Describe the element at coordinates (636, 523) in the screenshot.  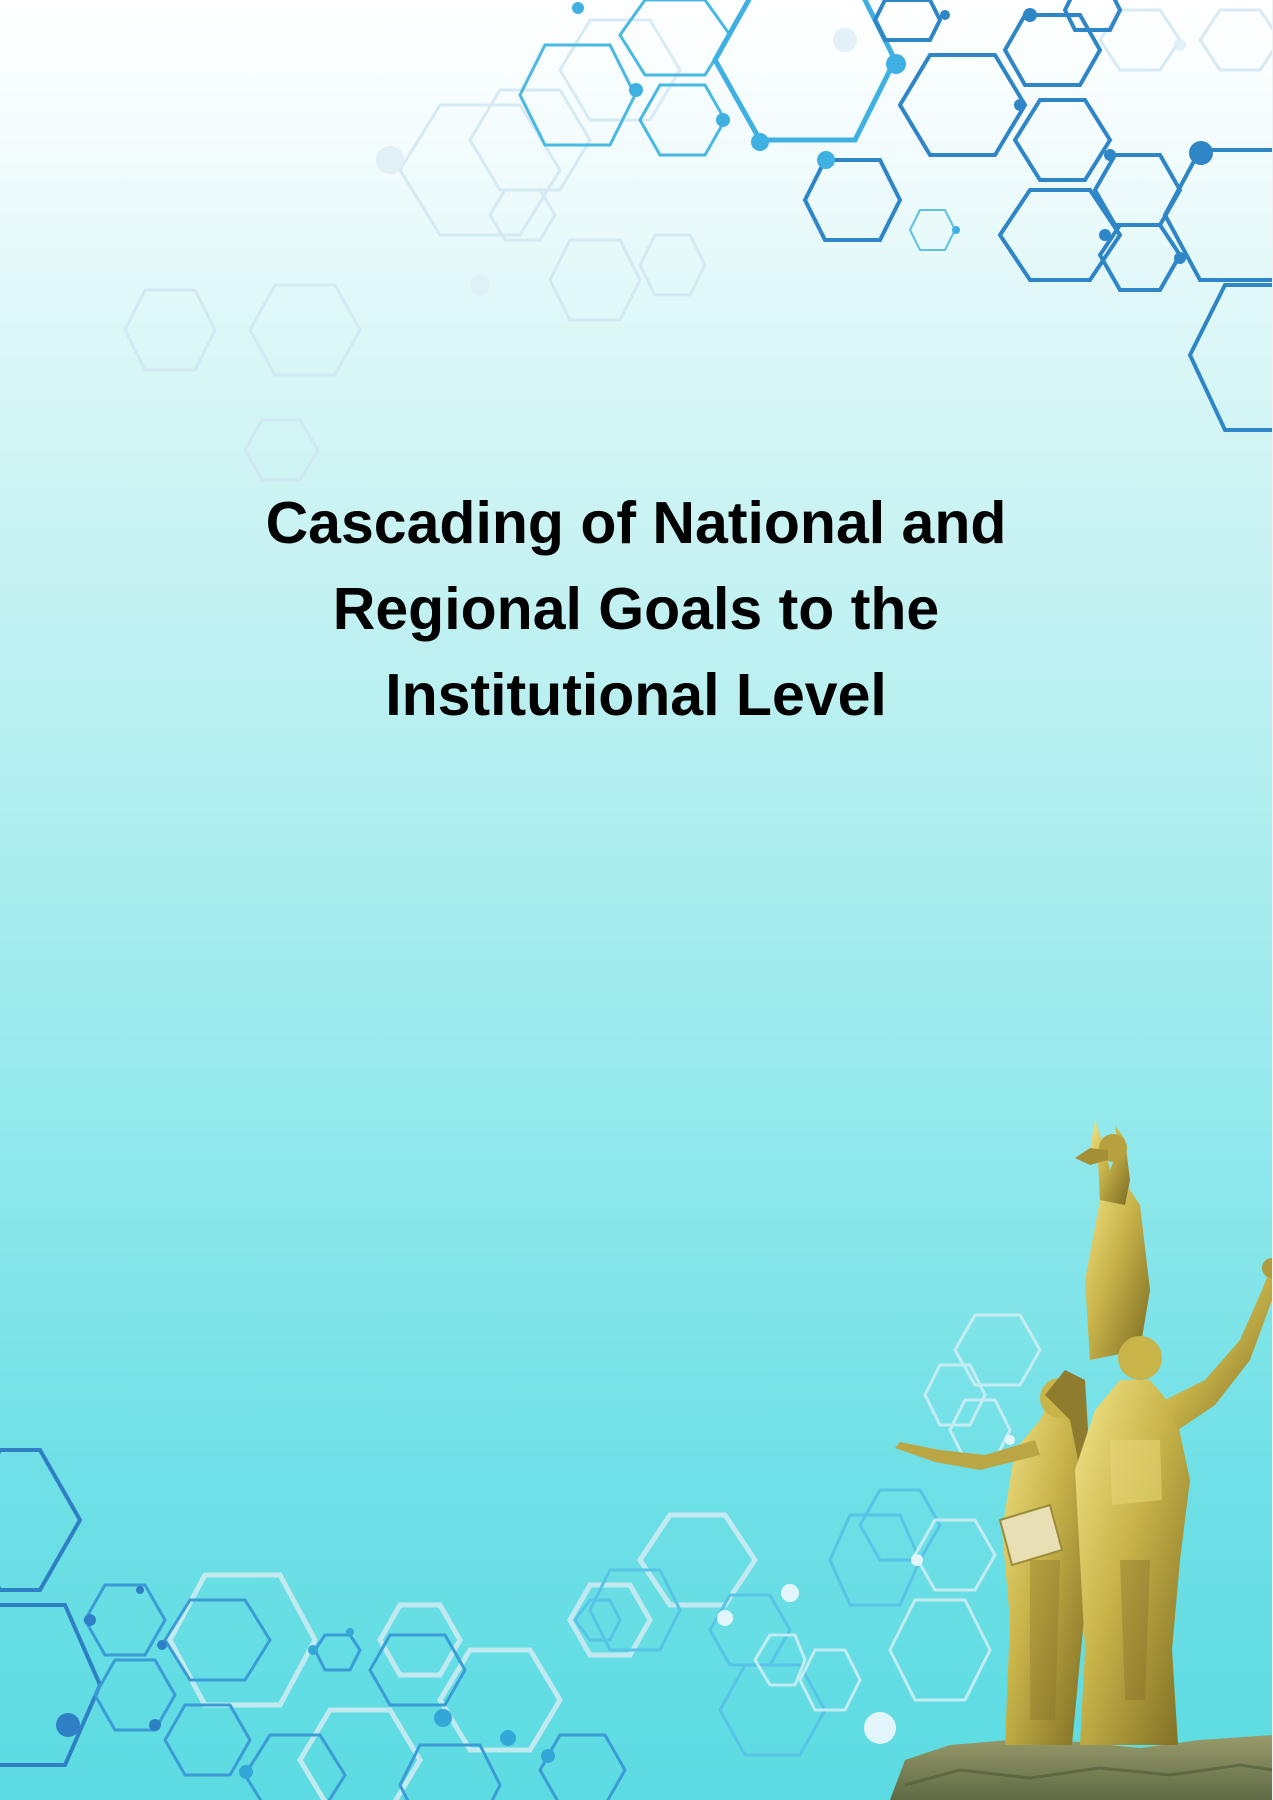
I see `title-line-1: Cascading of National and` at that location.